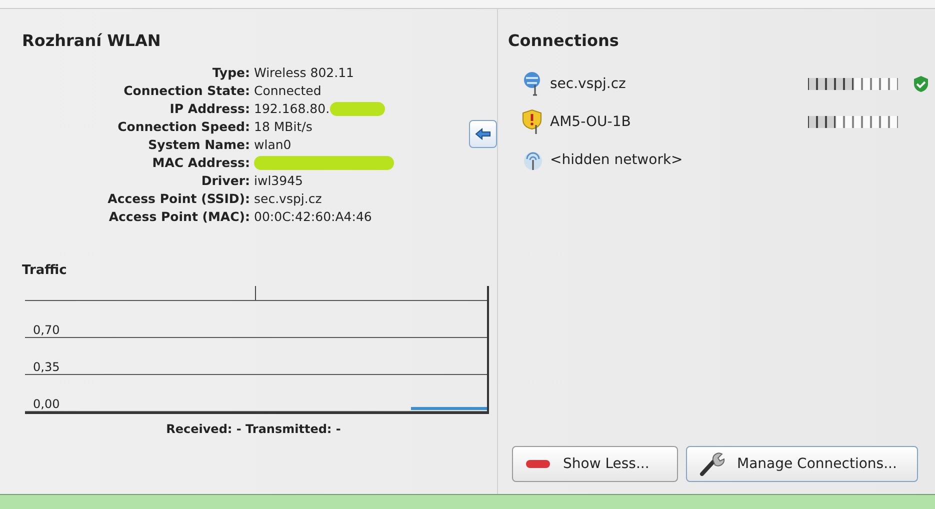 This screenshot has width=935, height=509. What do you see at coordinates (676, 84) in the screenshot?
I see `network-name: sec.vspj.cz` at bounding box center [676, 84].